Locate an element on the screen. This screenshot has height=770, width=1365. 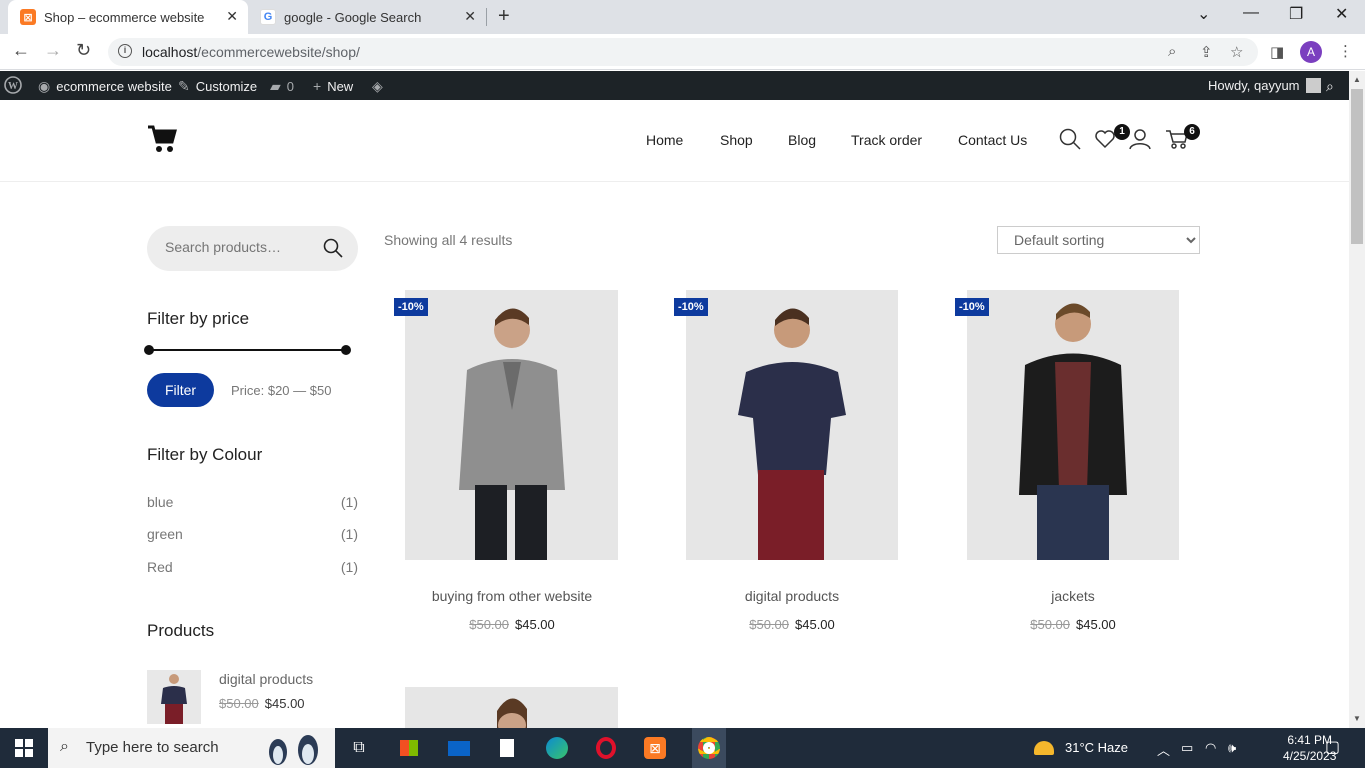
account-user-icon is located at coordinates (1140, 141).